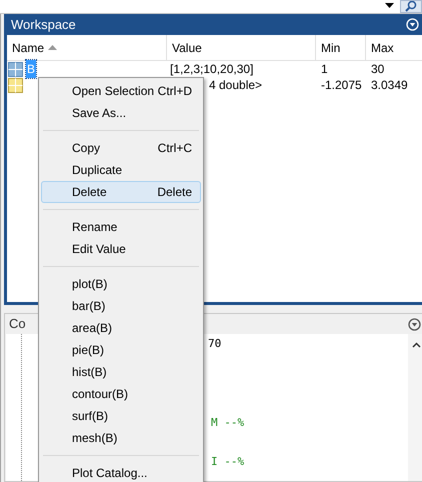 Image resolution: width=422 pixels, height=482 pixels. What do you see at coordinates (121, 416) in the screenshot?
I see `menu-item: surf(B)` at bounding box center [121, 416].